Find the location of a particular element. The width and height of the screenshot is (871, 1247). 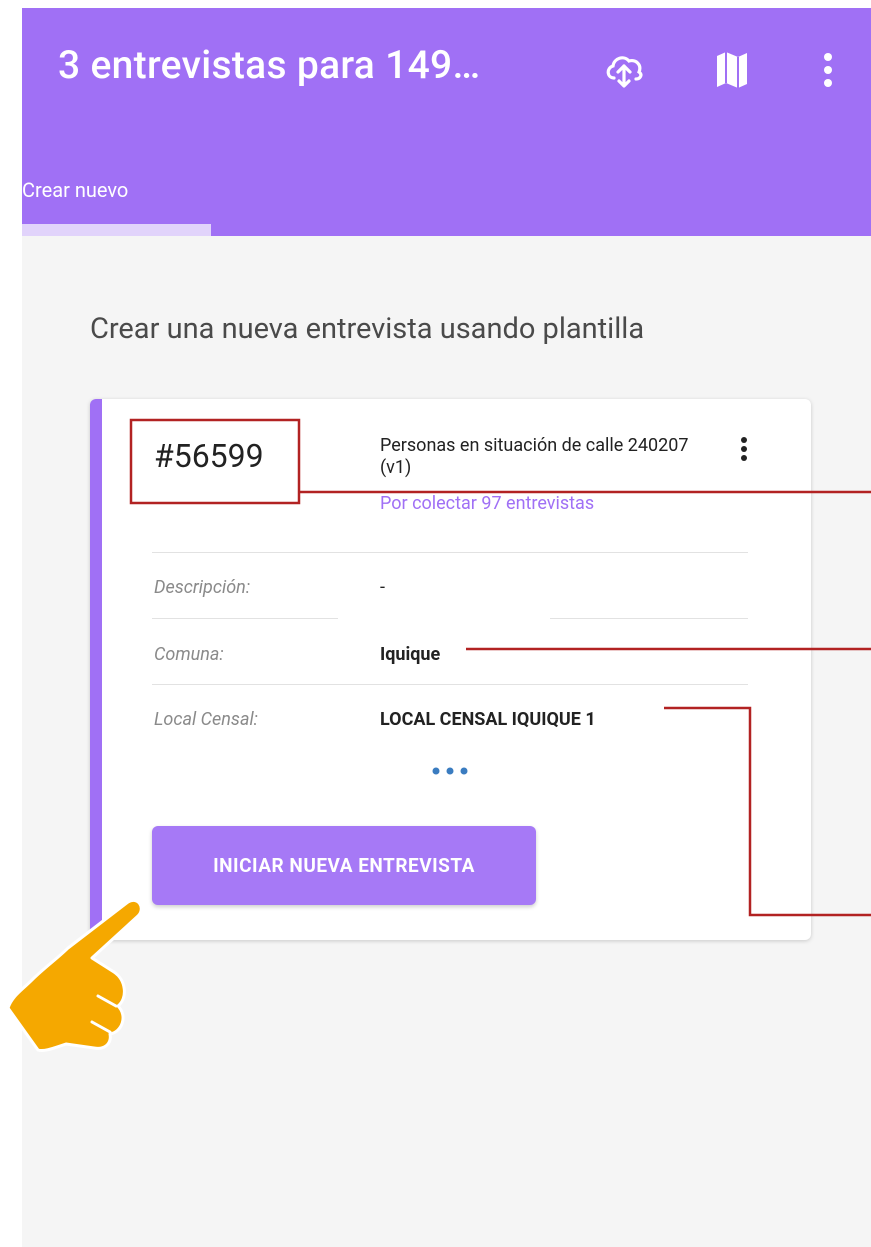

field-value-comuna: Iquique is located at coordinates (410, 654).